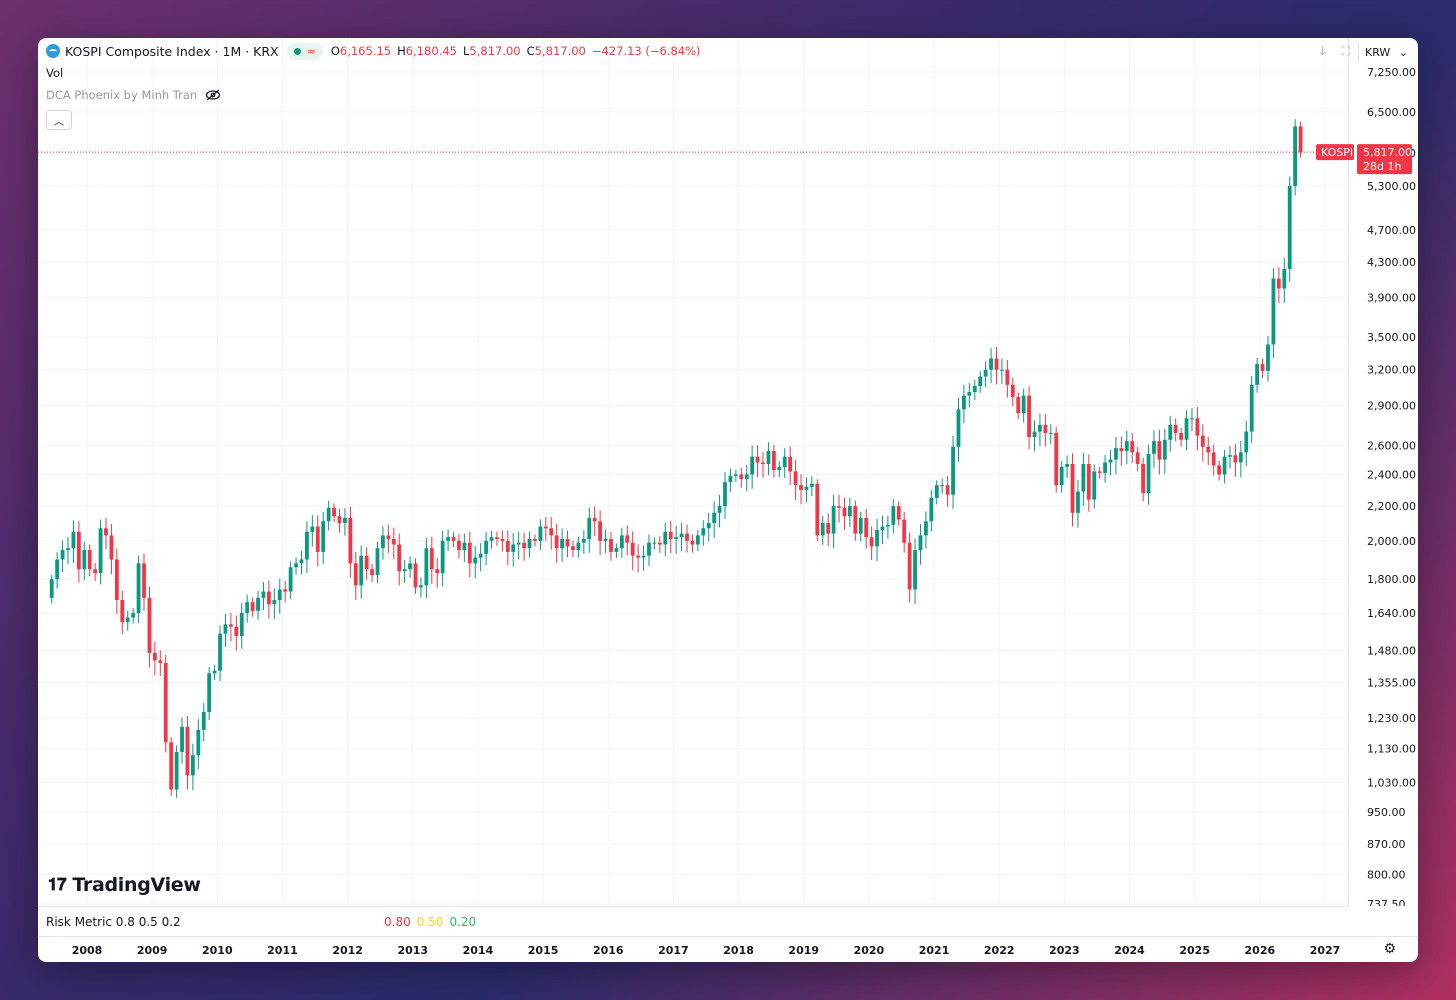  What do you see at coordinates (1391, 718) in the screenshot?
I see `price-tick-label: 1,230.00` at bounding box center [1391, 718].